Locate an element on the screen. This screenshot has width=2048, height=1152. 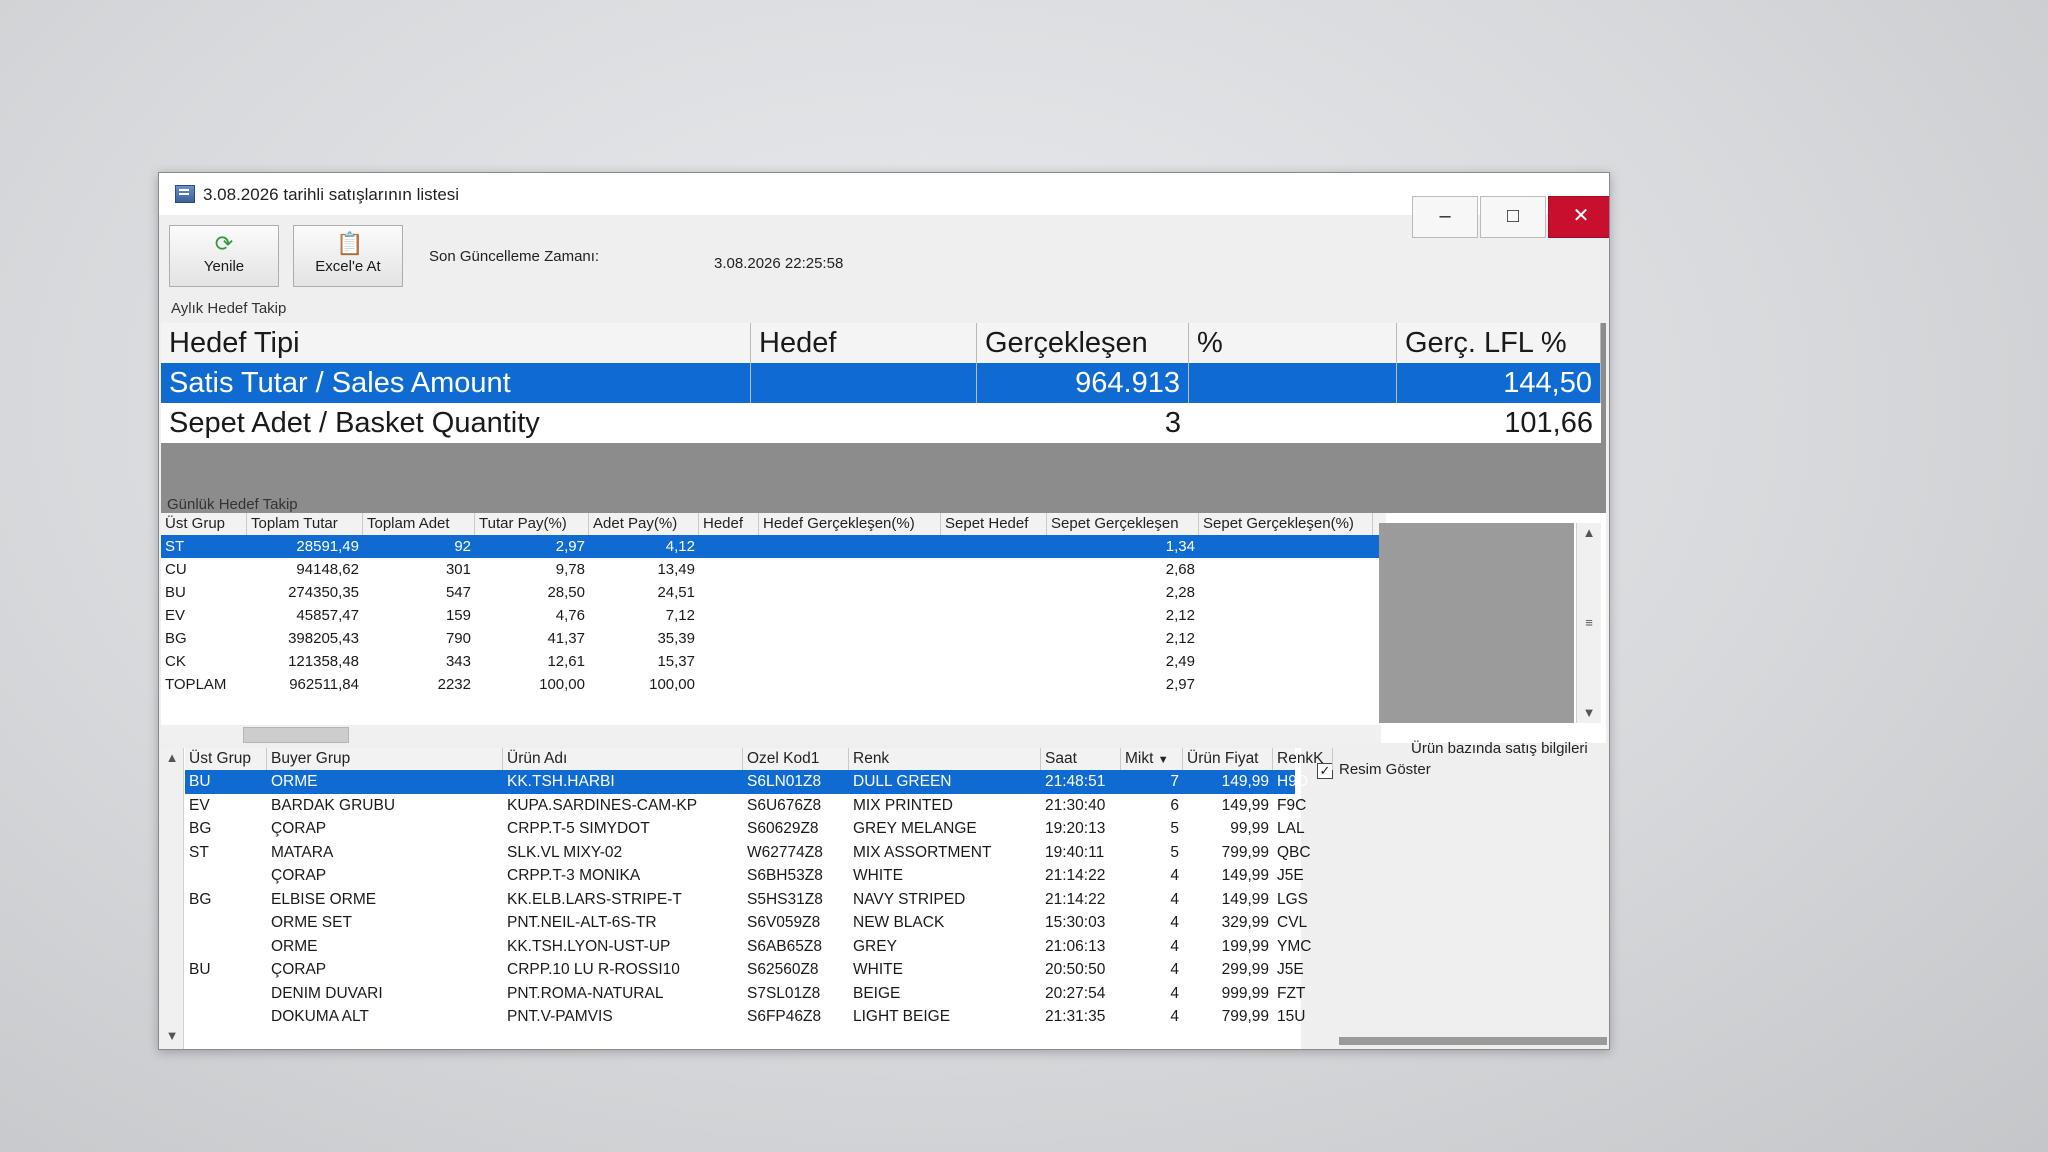
toplam-adet-cell: 343 is located at coordinates (458, 661).